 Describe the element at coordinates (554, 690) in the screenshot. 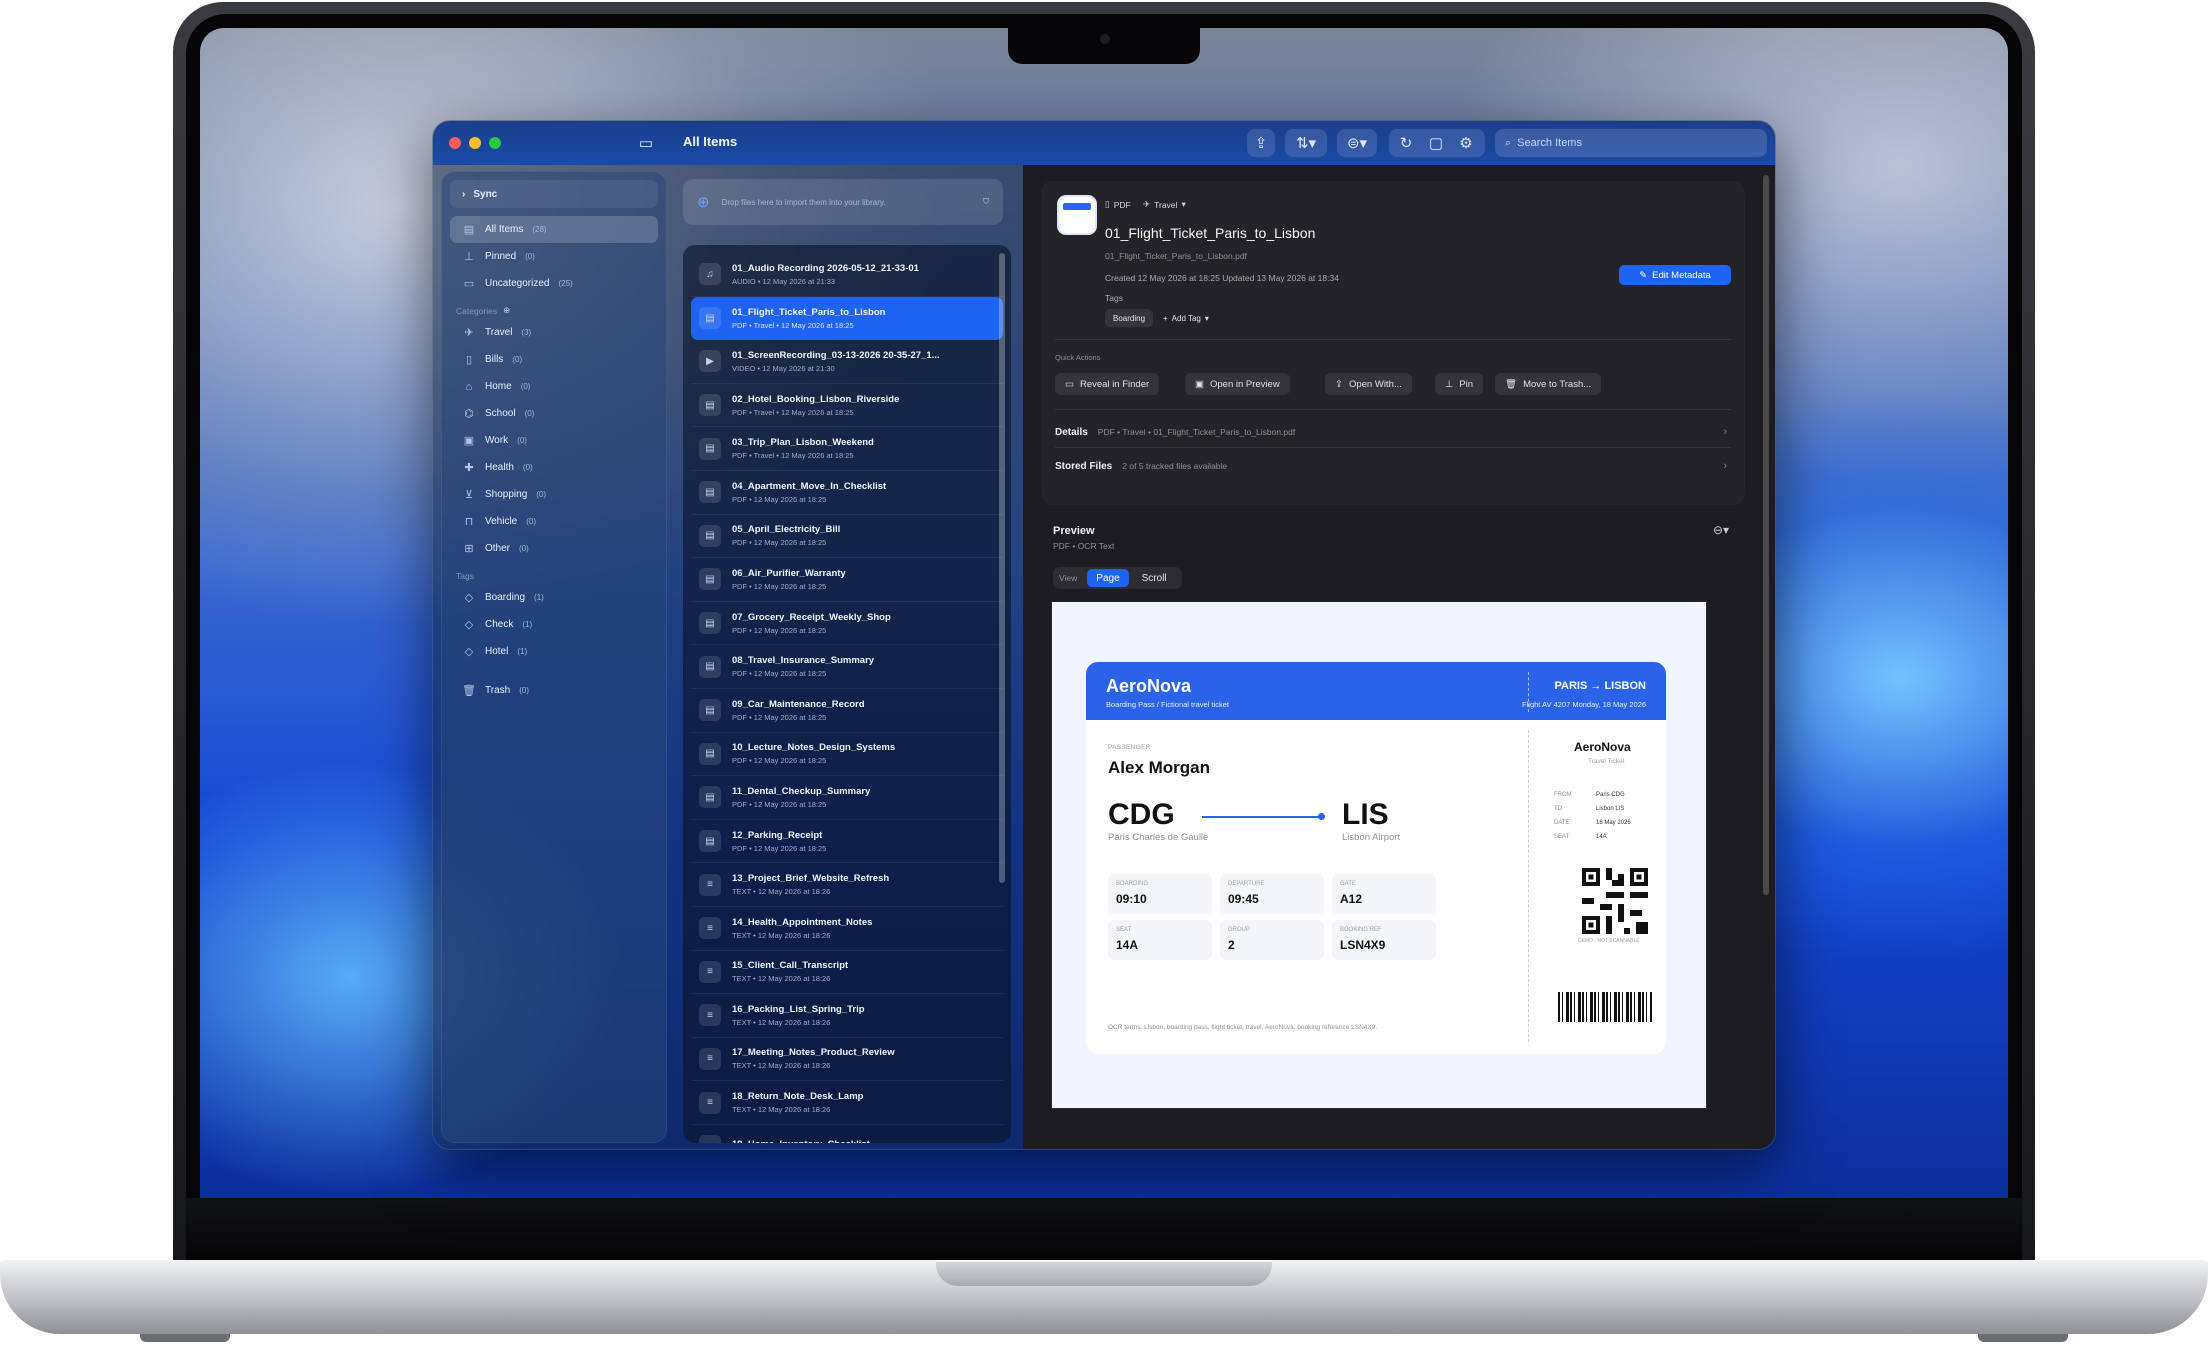

I see `sidebar-item-trash: 🗑 Trash (0)` at that location.